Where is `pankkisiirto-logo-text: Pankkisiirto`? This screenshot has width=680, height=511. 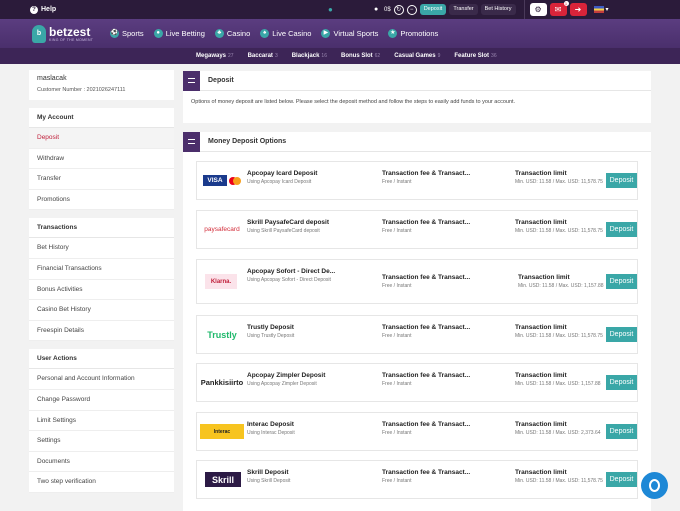 pankkisiirto-logo-text: Pankkisiirto is located at coordinates (222, 382).